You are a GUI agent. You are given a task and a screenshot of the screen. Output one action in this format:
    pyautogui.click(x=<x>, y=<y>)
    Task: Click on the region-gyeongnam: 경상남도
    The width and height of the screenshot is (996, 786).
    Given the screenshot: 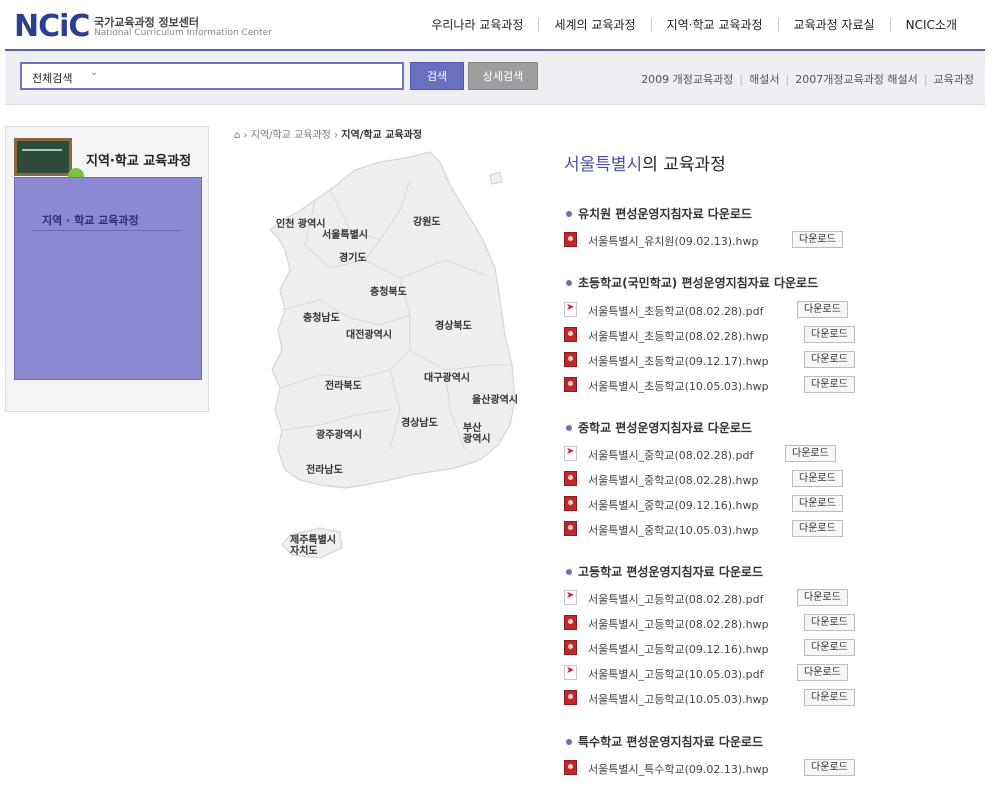 What is the action you would take?
    pyautogui.click(x=419, y=423)
    